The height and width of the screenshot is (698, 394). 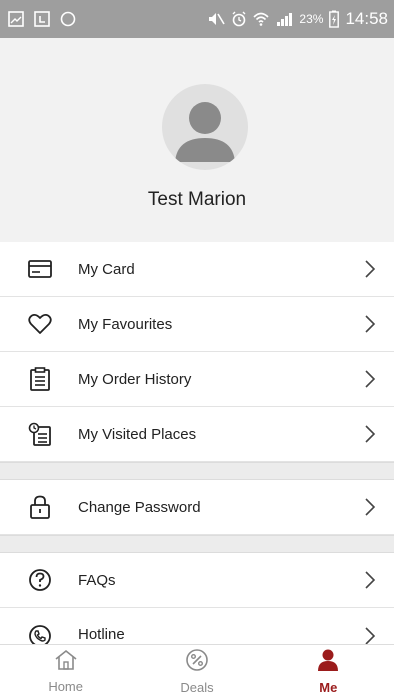 I want to click on status-time: 14:58, so click(x=366, y=18).